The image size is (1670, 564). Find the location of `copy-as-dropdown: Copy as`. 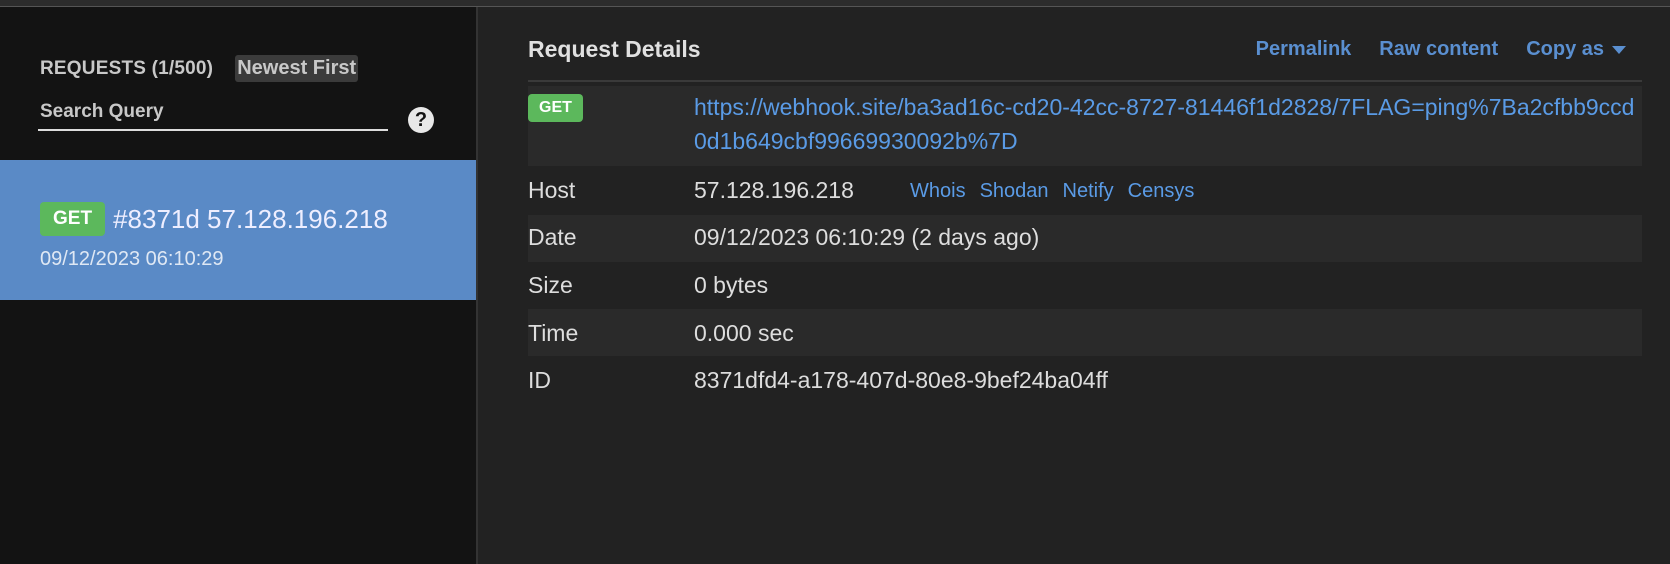

copy-as-dropdown: Copy as is located at coordinates (1576, 49).